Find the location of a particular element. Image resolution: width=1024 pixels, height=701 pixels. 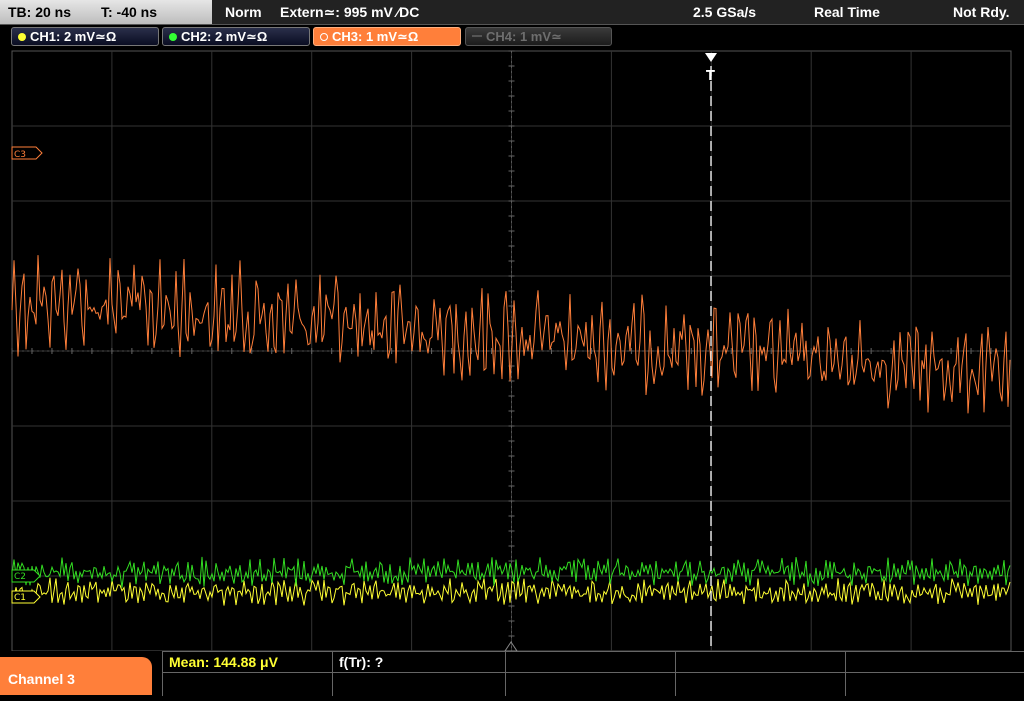

channel-tab-label: CH4: 1 mV≃ is located at coordinates (524, 36).